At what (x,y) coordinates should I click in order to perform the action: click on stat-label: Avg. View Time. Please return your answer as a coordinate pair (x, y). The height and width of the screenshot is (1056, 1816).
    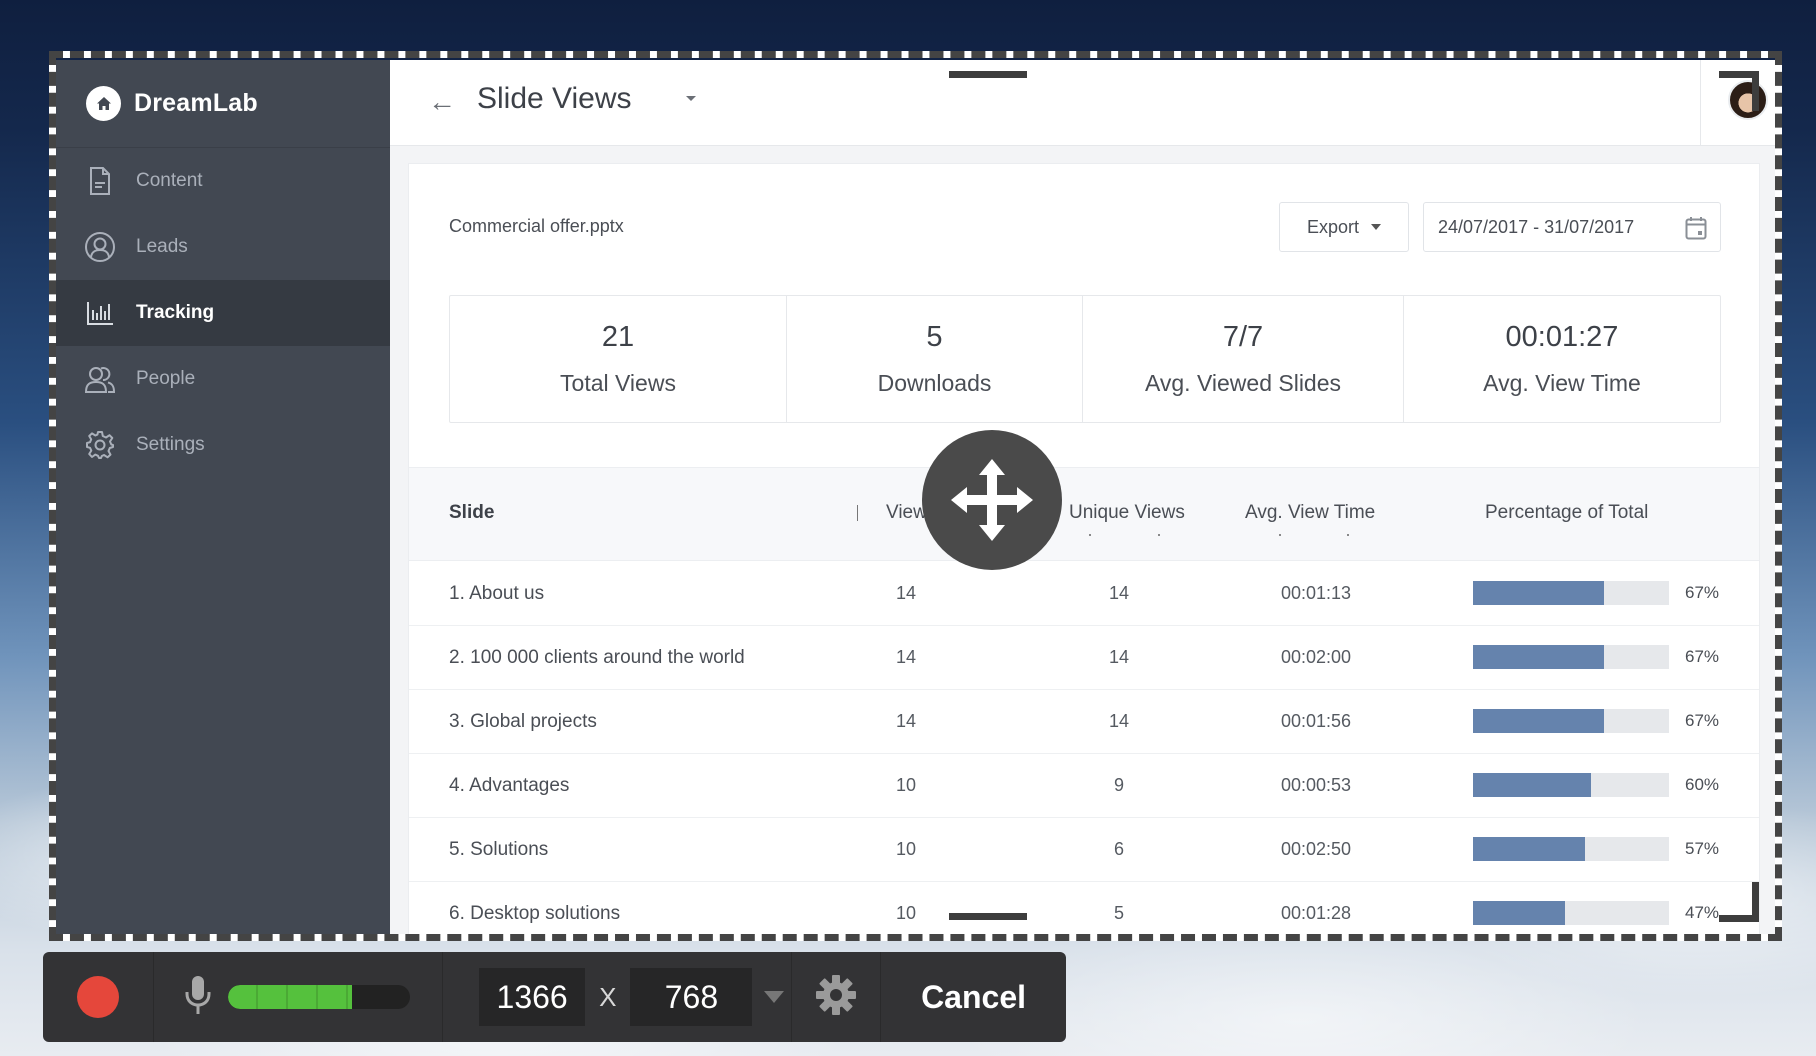
    Looking at the image, I should click on (1562, 383).